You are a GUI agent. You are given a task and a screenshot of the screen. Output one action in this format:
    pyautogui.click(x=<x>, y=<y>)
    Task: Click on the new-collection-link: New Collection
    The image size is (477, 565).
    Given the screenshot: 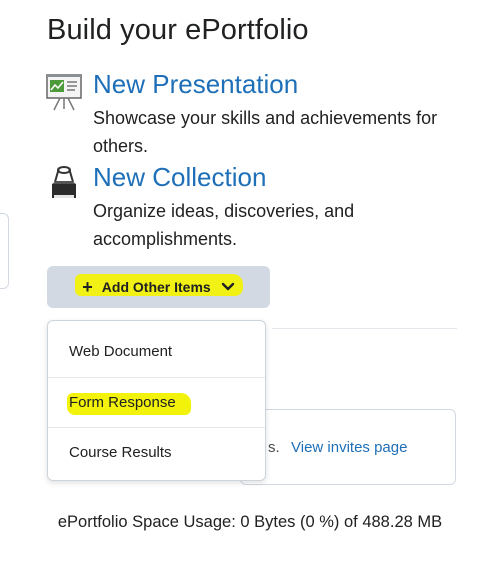 What is the action you would take?
    pyautogui.click(x=179, y=177)
    